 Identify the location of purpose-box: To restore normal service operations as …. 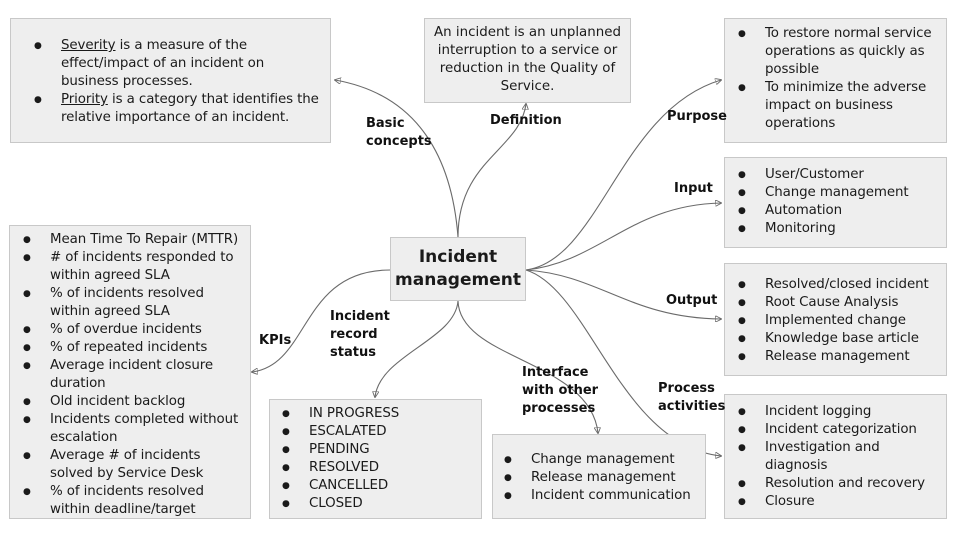
(835, 80).